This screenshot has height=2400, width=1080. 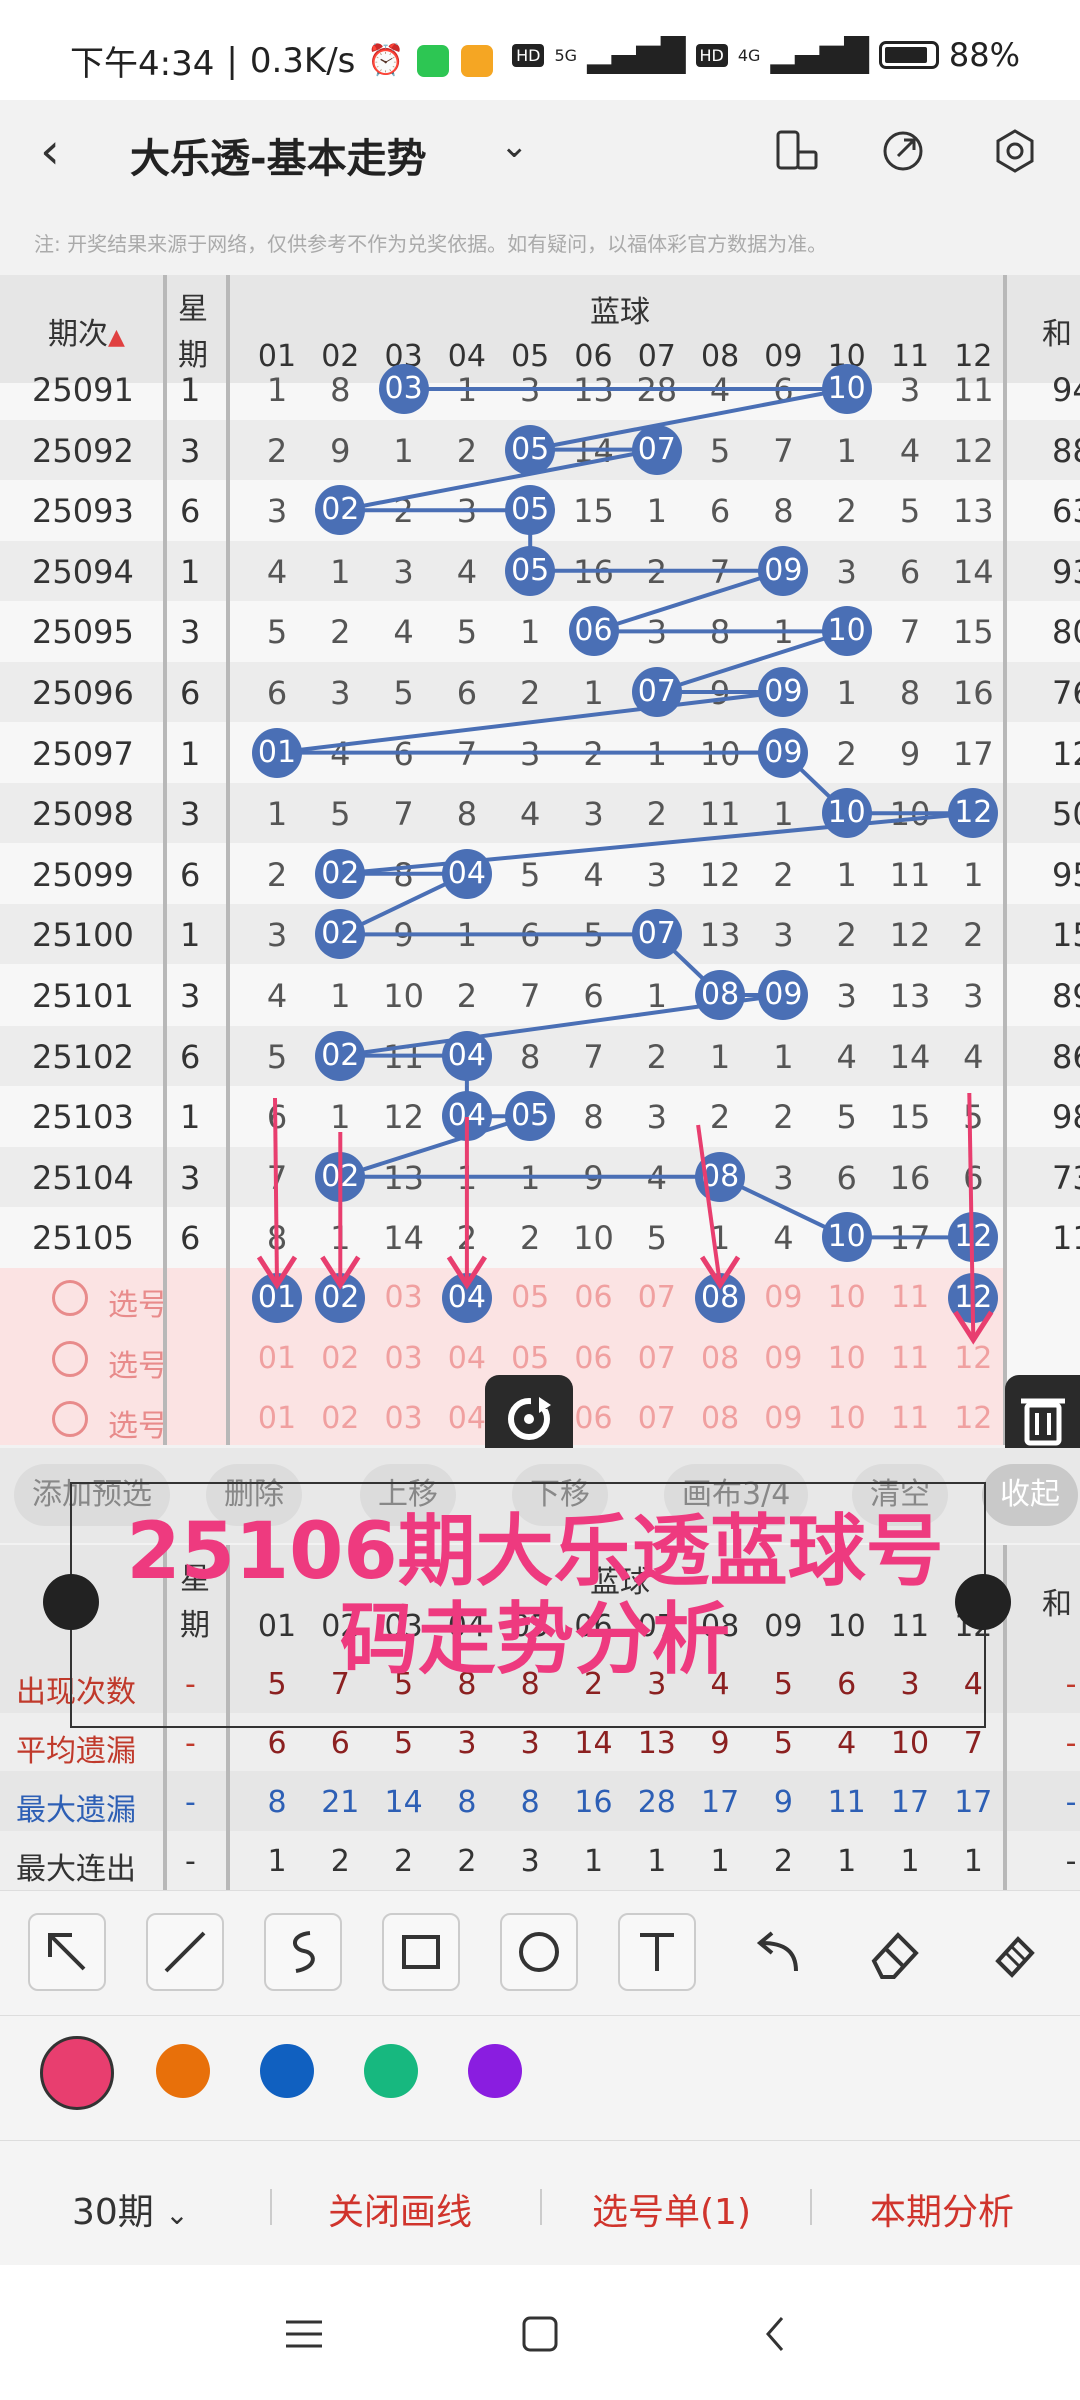 What do you see at coordinates (535, 1596) in the screenshot?
I see `overlay-annotation-text: 25106期大乐透蓝球号 码走势分析` at bounding box center [535, 1596].